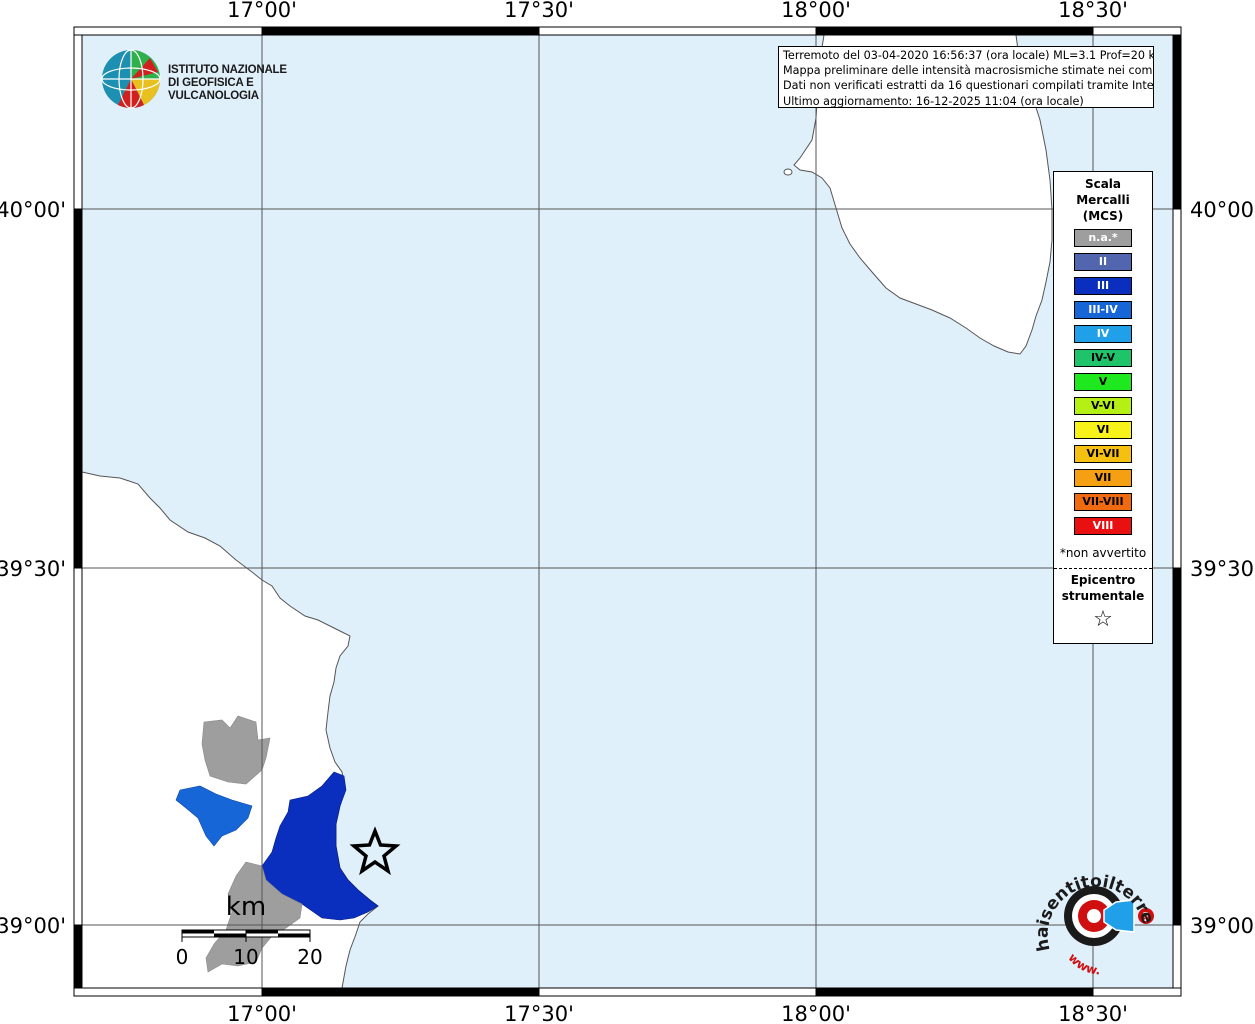 The image size is (1255, 1024). Describe the element at coordinates (1103, 619) in the screenshot. I see `legend-star-icon: ☆` at that location.